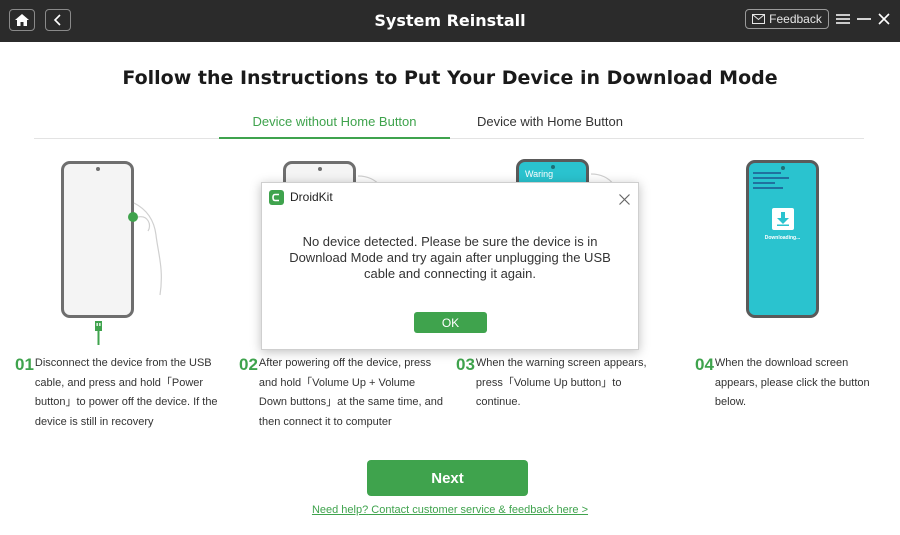 This screenshot has width=900, height=535. I want to click on tab-without-home-button: Device without Home Button, so click(334, 121).